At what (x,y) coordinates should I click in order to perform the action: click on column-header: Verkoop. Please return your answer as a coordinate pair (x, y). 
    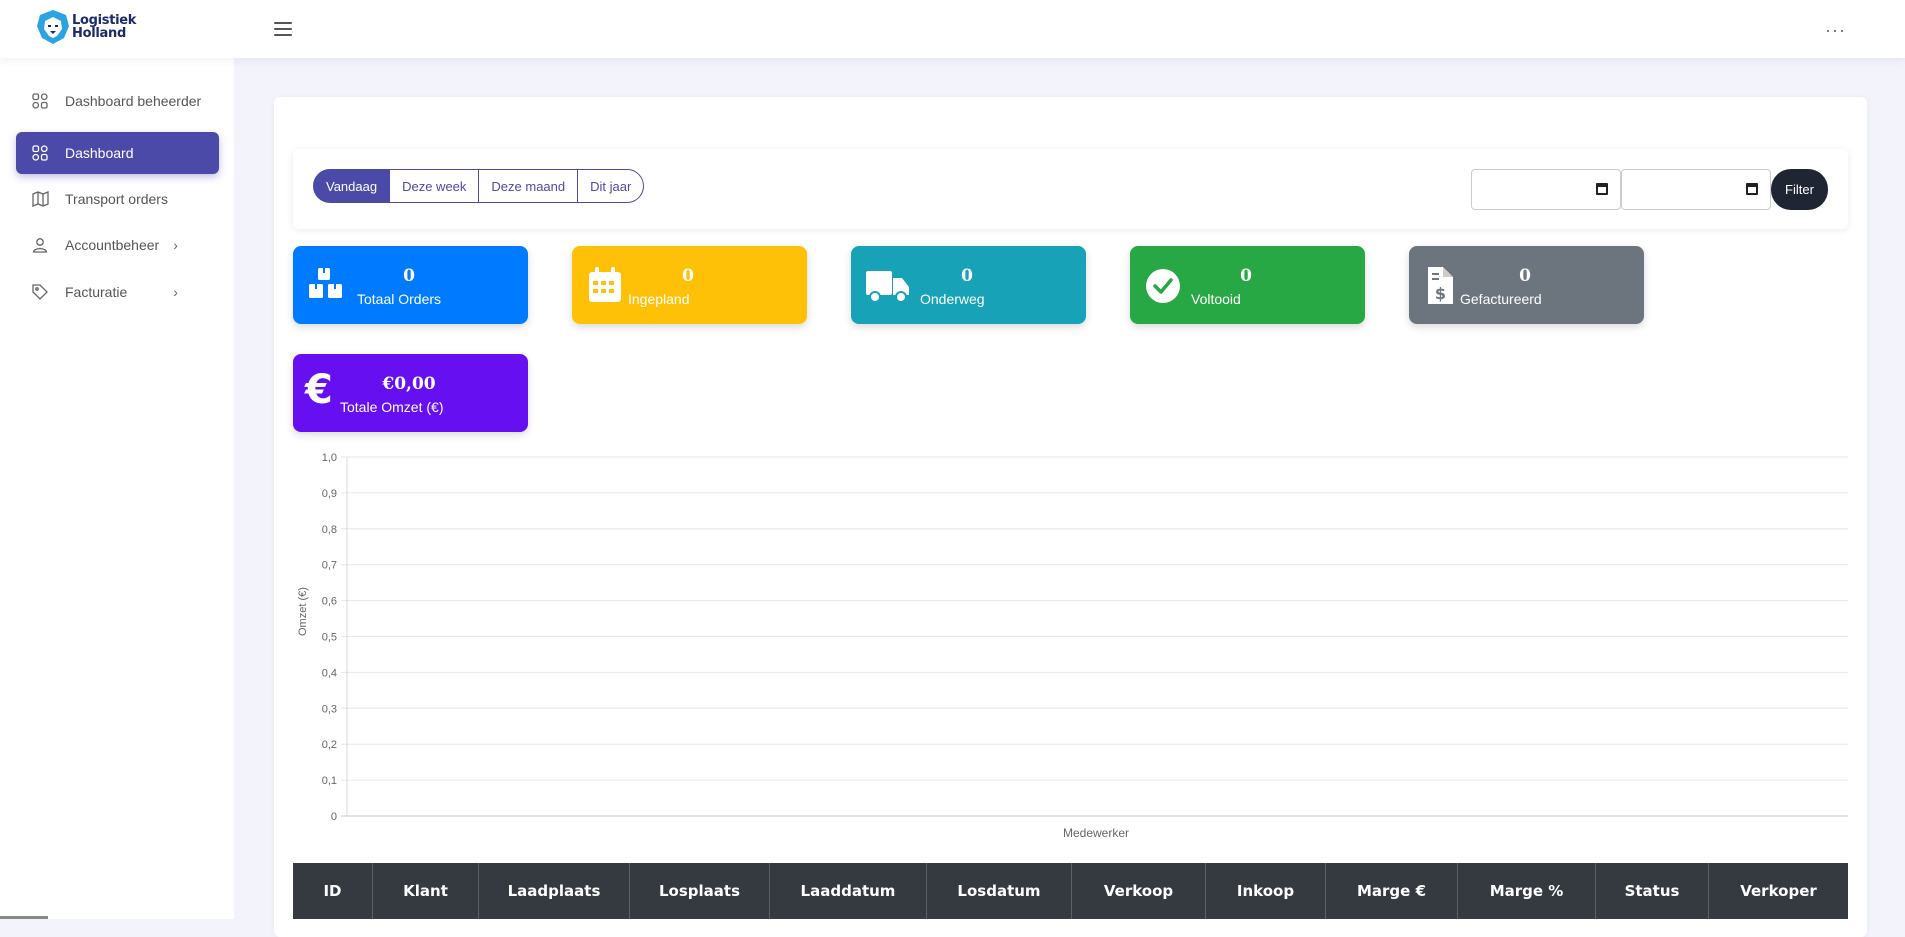
    Looking at the image, I should click on (1139, 891).